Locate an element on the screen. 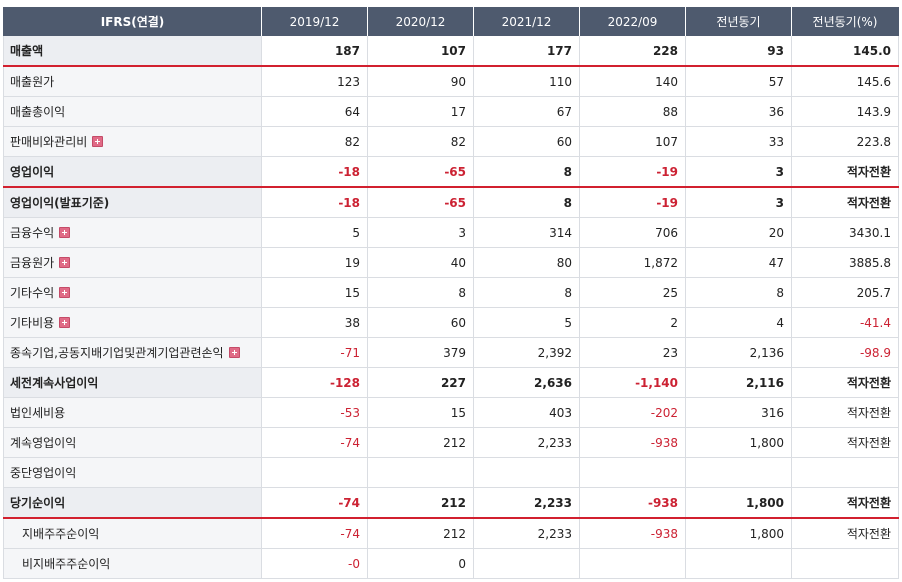 The image size is (902, 582). row-label: 영업이익 is located at coordinates (32, 172).